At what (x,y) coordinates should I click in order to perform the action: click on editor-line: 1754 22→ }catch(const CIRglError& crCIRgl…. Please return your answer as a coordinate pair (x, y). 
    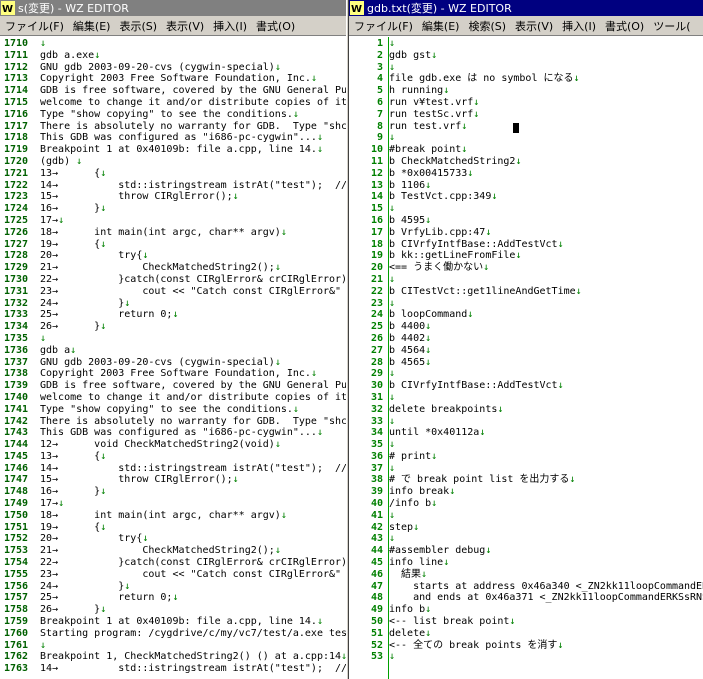
    Looking at the image, I should click on (173, 563).